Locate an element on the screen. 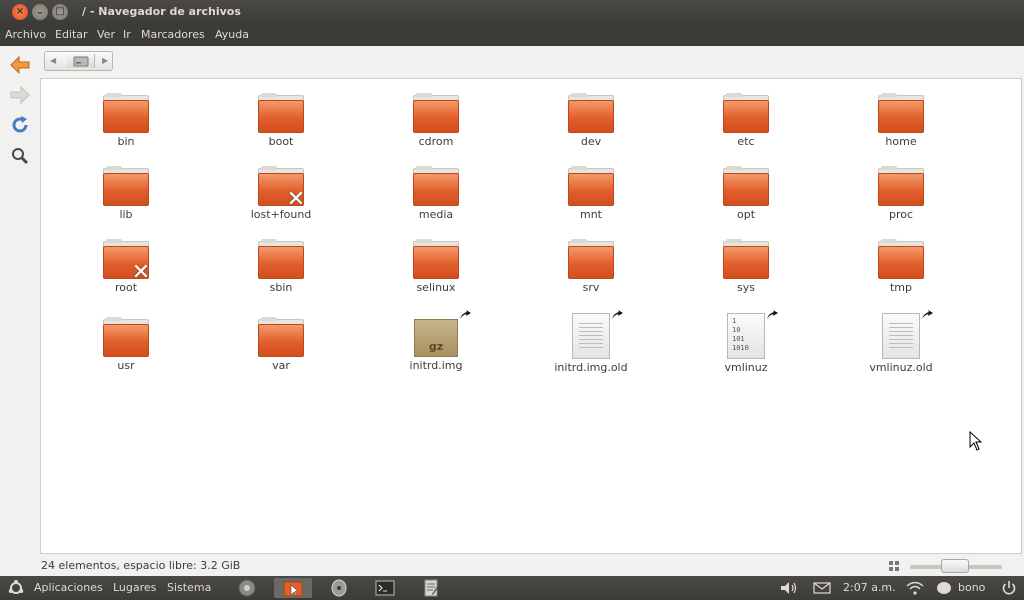 The height and width of the screenshot is (600, 1024). pathbar-right-icon: ▶ is located at coordinates (105, 60).